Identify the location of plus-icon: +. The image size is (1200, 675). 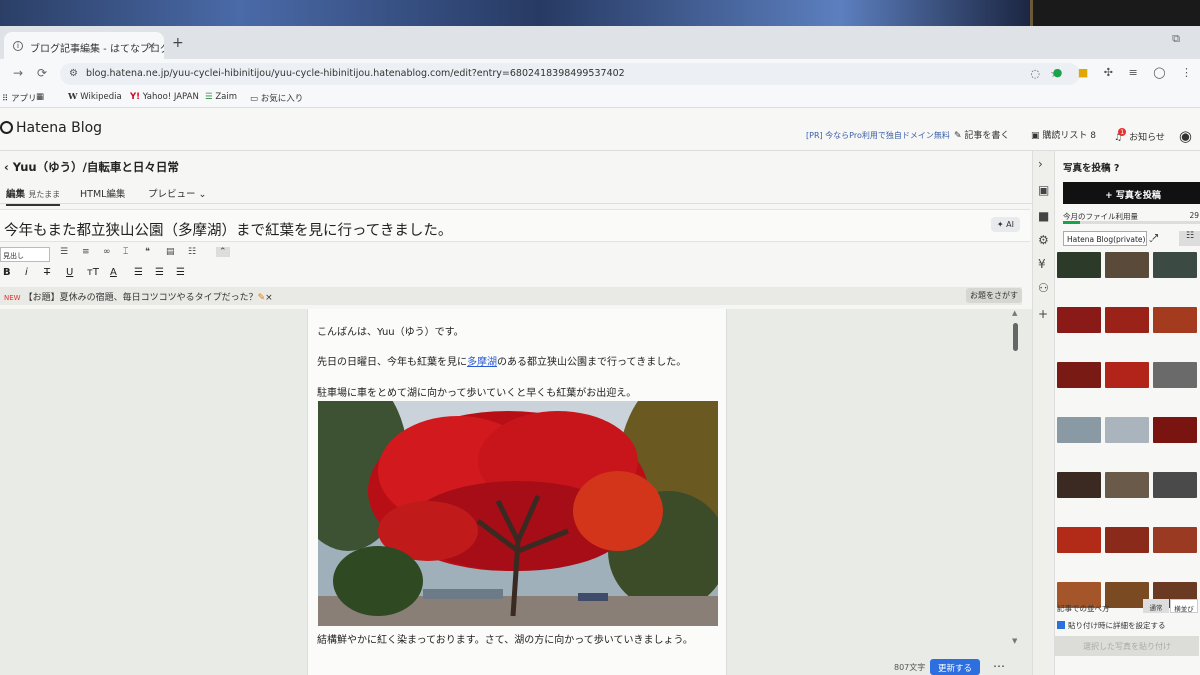
(1043, 314).